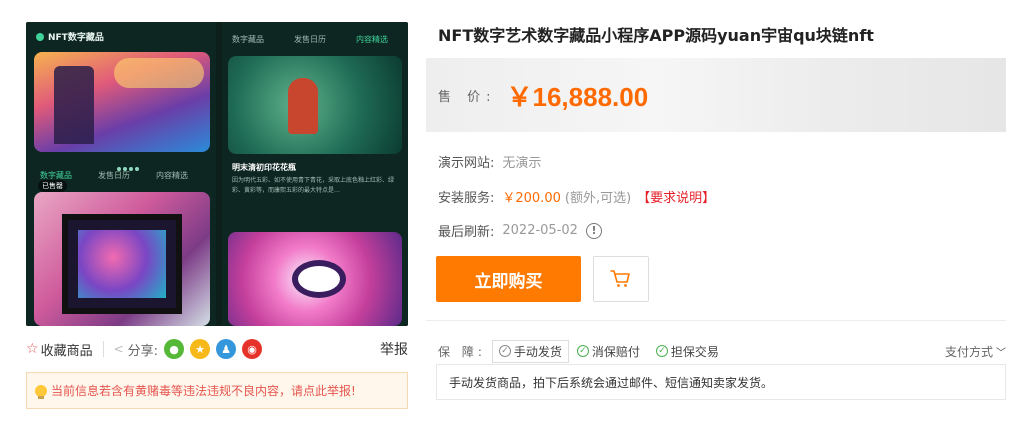 This screenshot has width=1024, height=425. Describe the element at coordinates (537, 351) in the screenshot. I see `guarantee-item-label: 手动发货` at that location.